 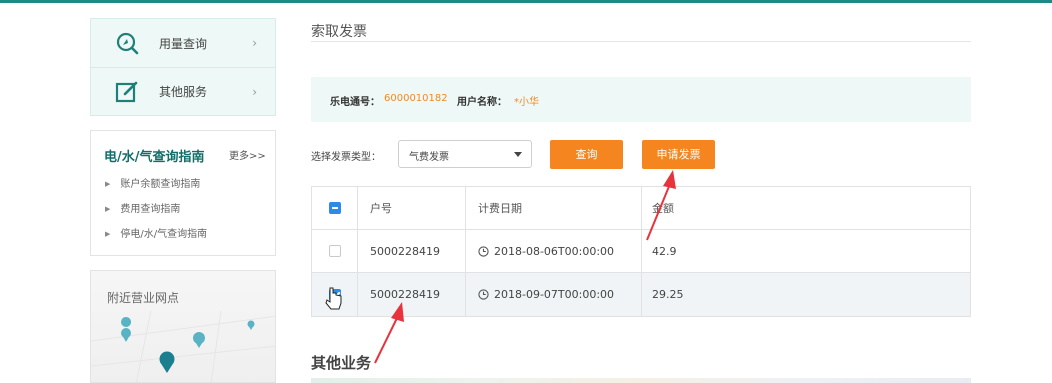 I want to click on amount-cell: 29.25, so click(x=806, y=294).